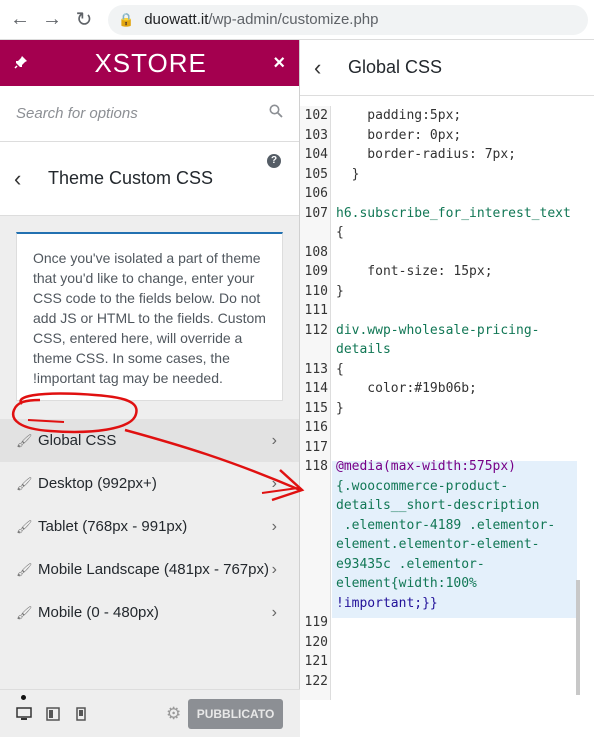 Image resolution: width=594 pixels, height=737 pixels. What do you see at coordinates (52, 20) in the screenshot?
I see `forward-arrow-icon: →` at bounding box center [52, 20].